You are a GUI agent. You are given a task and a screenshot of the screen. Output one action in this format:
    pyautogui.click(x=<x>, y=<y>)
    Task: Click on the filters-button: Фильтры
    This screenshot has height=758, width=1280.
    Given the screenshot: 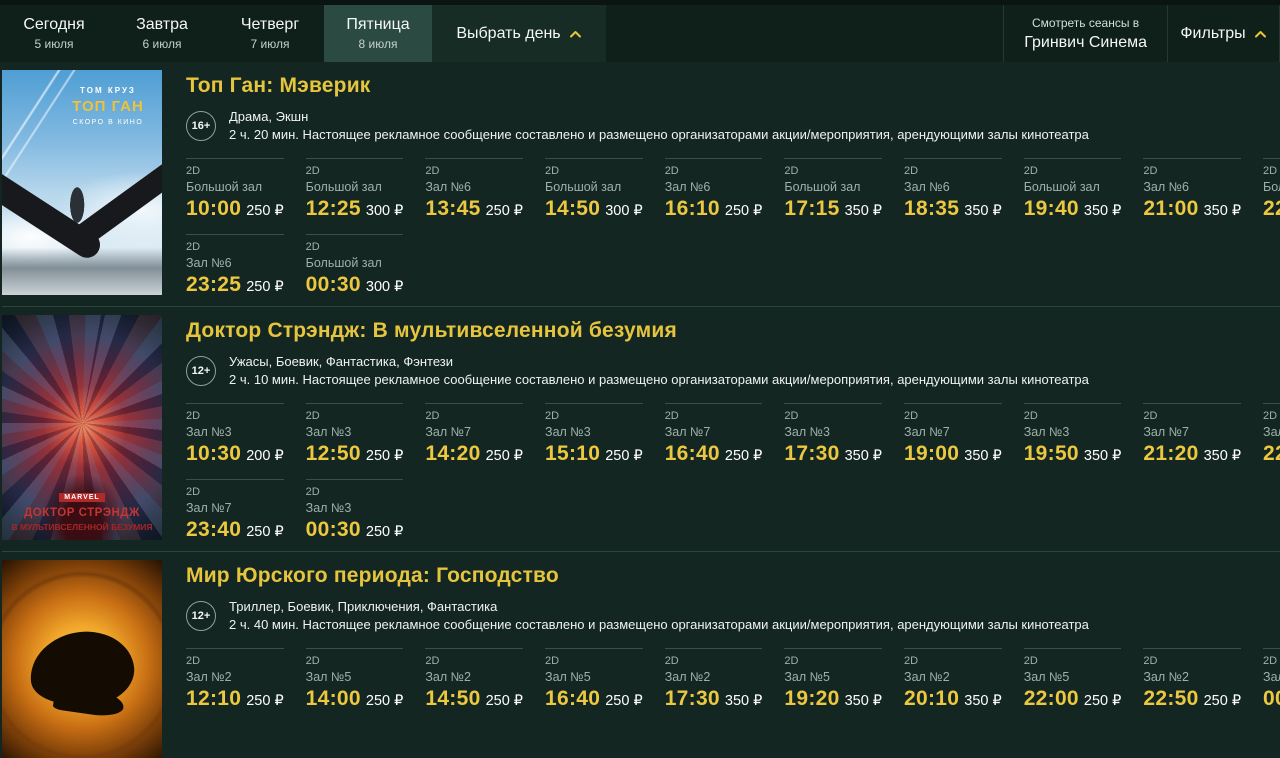 What is the action you would take?
    pyautogui.click(x=1223, y=33)
    